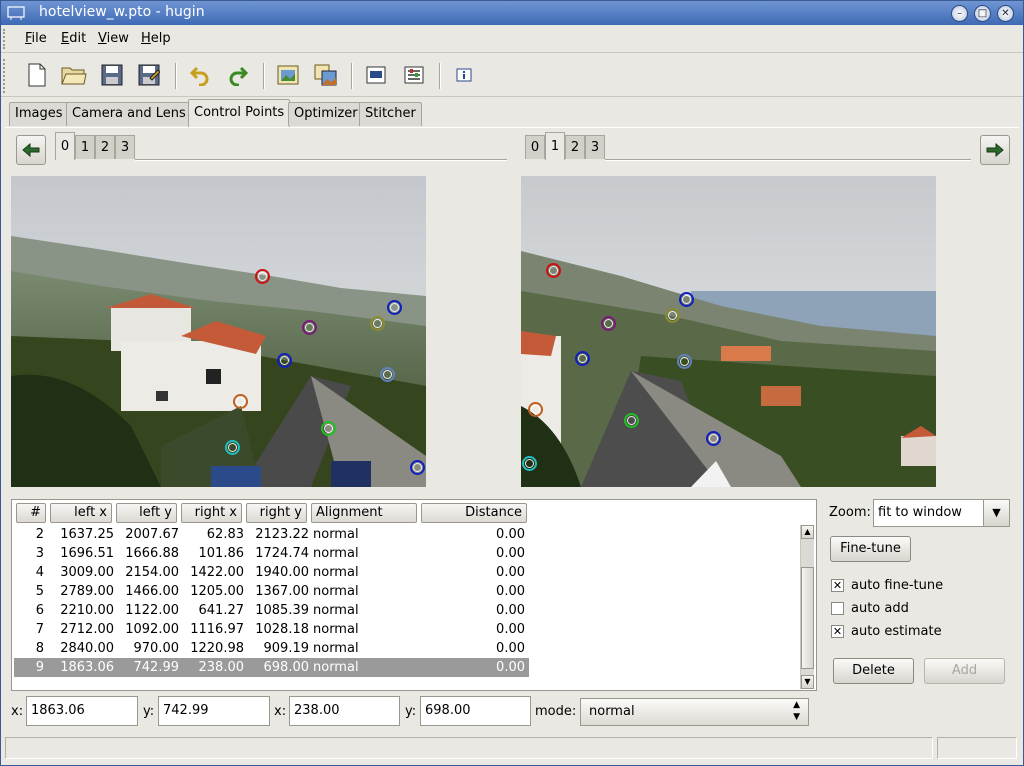  Describe the element at coordinates (807, 618) in the screenshot. I see `scroll-thumb` at that location.